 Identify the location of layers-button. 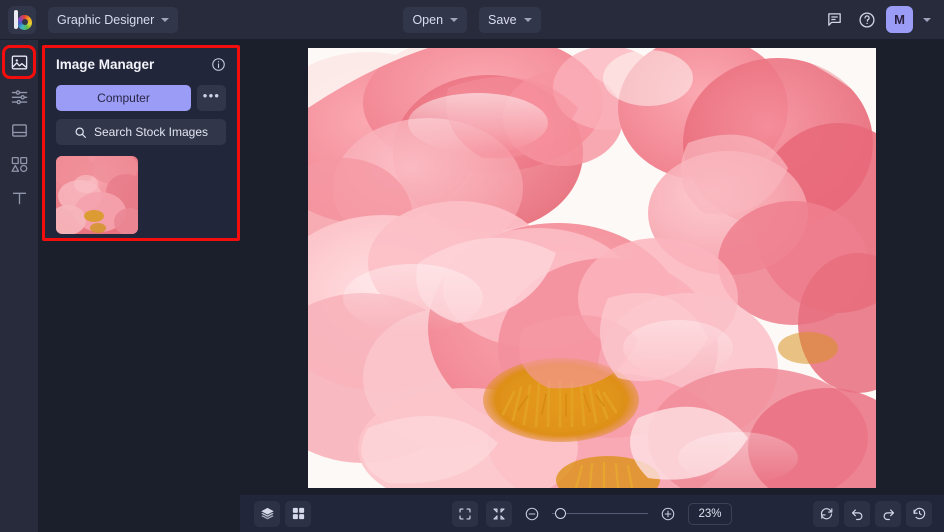
(267, 513).